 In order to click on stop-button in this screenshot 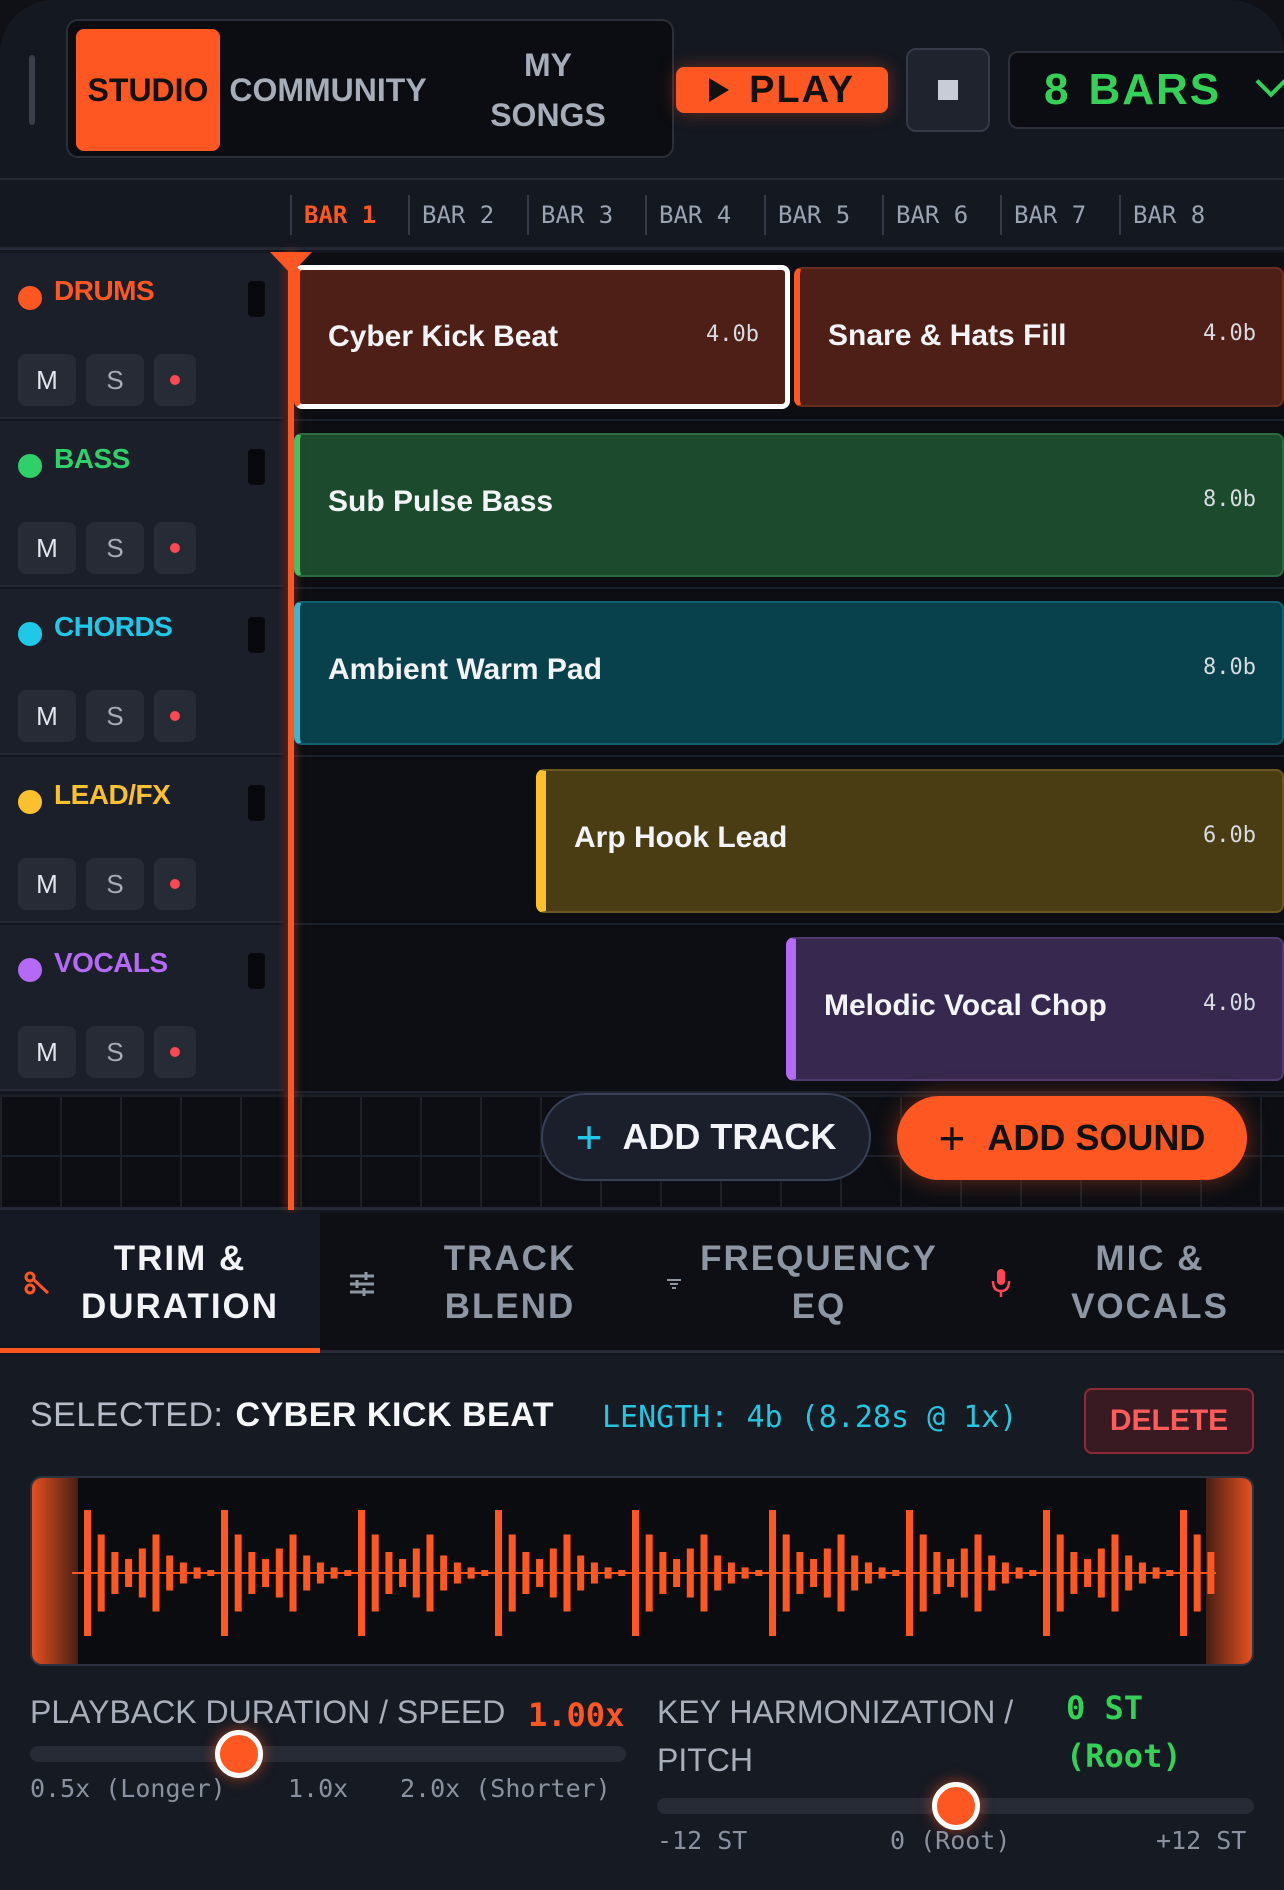, I will do `click(948, 90)`.